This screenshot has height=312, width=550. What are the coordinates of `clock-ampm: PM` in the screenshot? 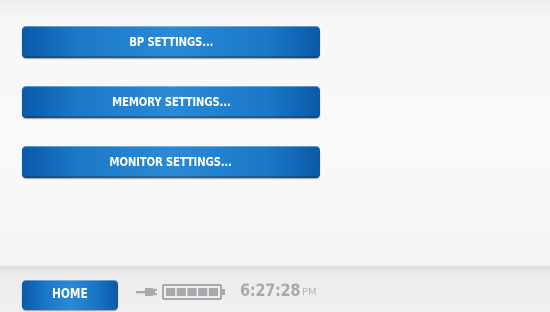 It's located at (309, 292).